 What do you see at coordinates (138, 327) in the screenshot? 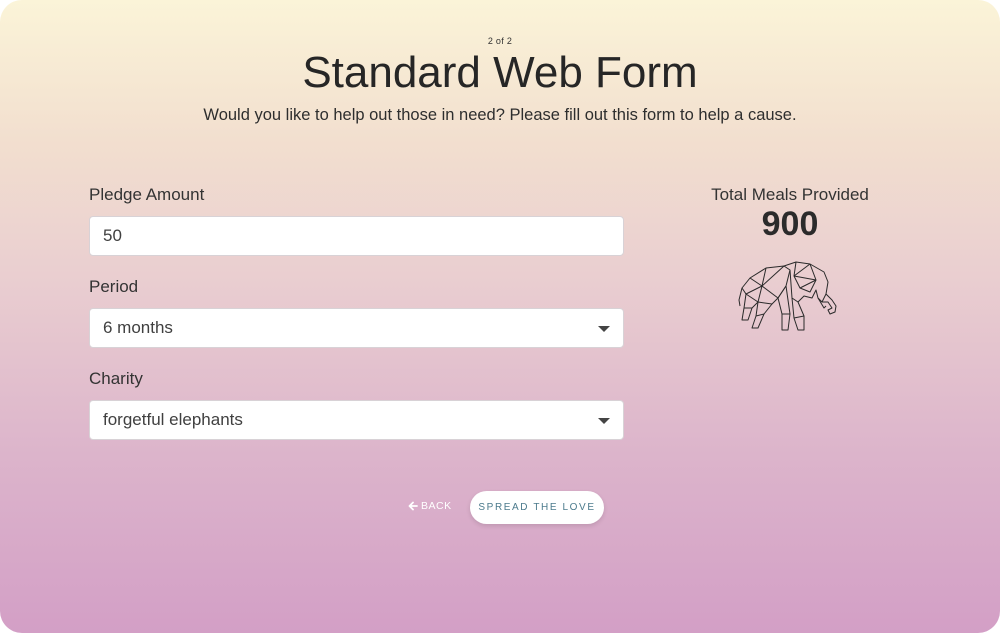
I see `period-selected-value: 6 months` at bounding box center [138, 327].